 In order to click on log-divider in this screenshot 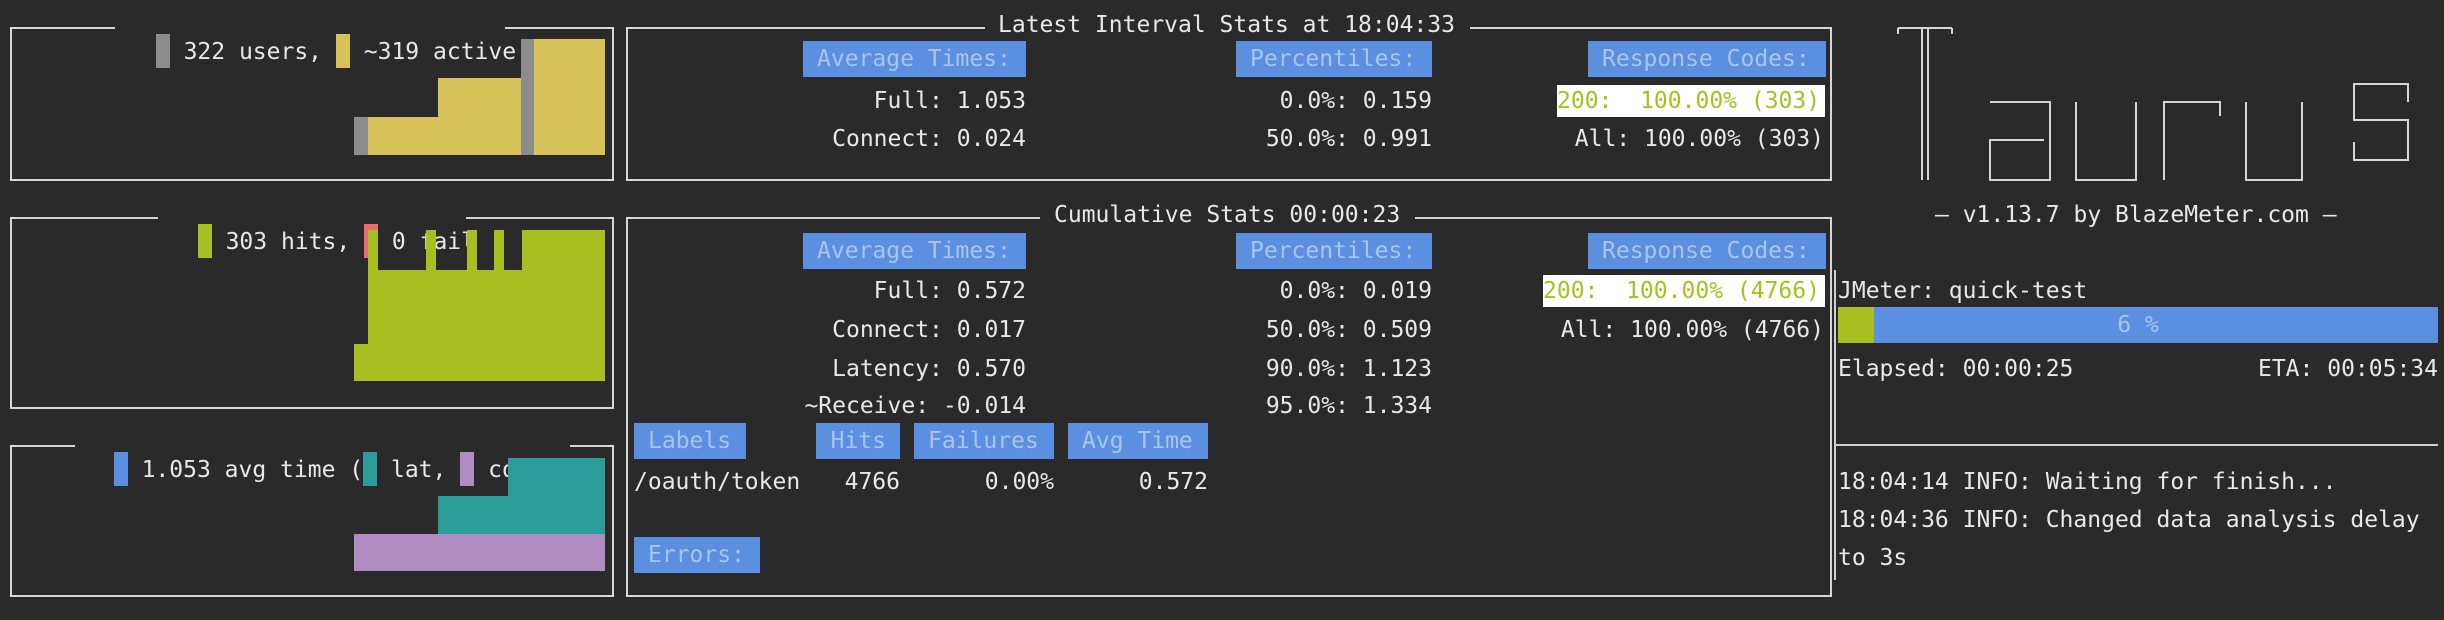, I will do `click(2136, 445)`.